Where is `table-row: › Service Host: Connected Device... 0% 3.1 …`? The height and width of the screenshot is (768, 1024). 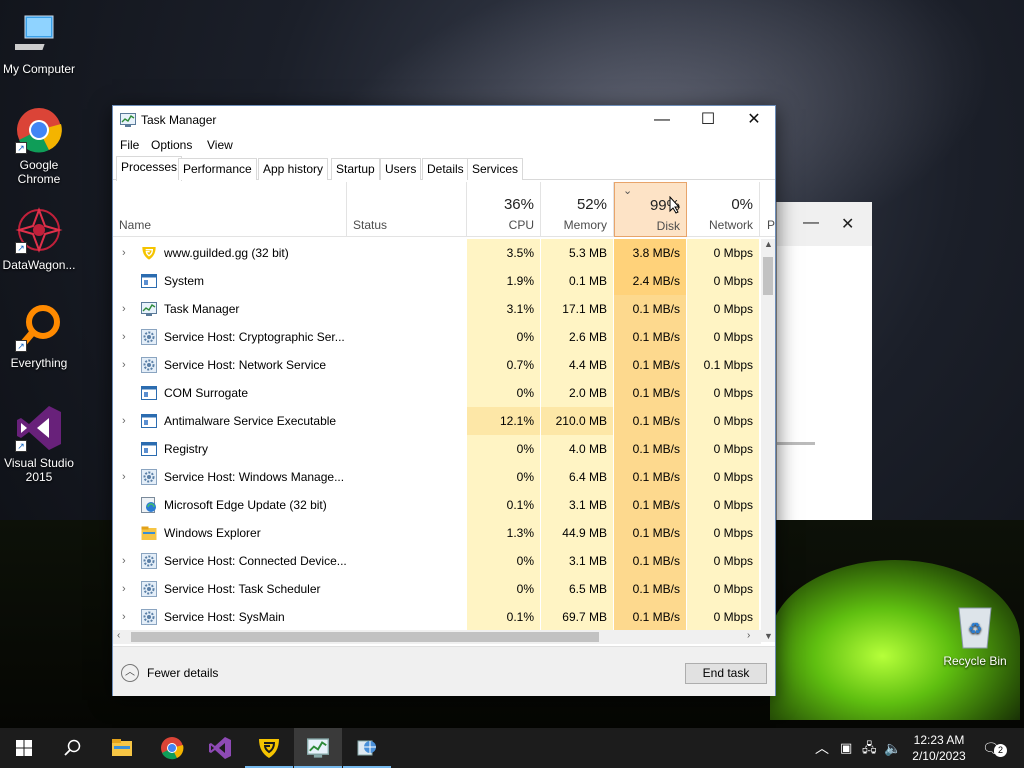
table-row: › Service Host: Connected Device... 0% 3.1 … is located at coordinates (437, 561).